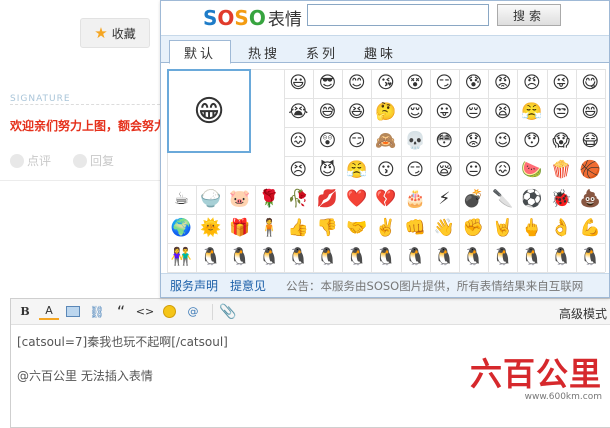 The image size is (610, 428). What do you see at coordinates (561, 83) in the screenshot?
I see `emoji-cell: 😜` at bounding box center [561, 83].